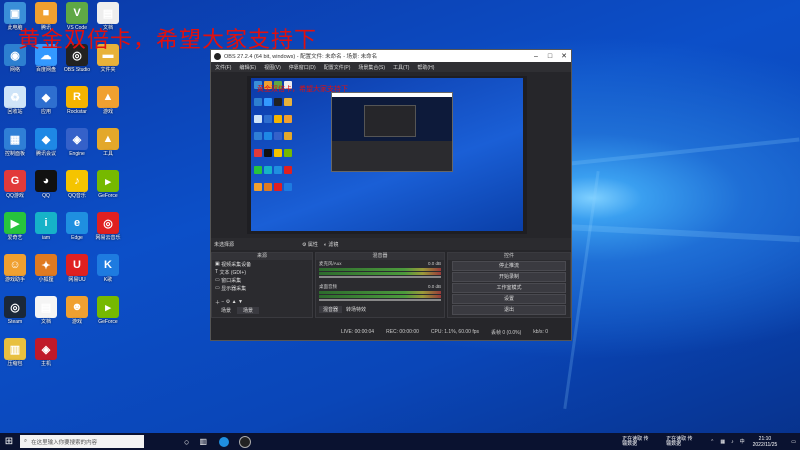 This screenshot has width=800, height=450. I want to click on menu-view: 视图(V), so click(272, 67).